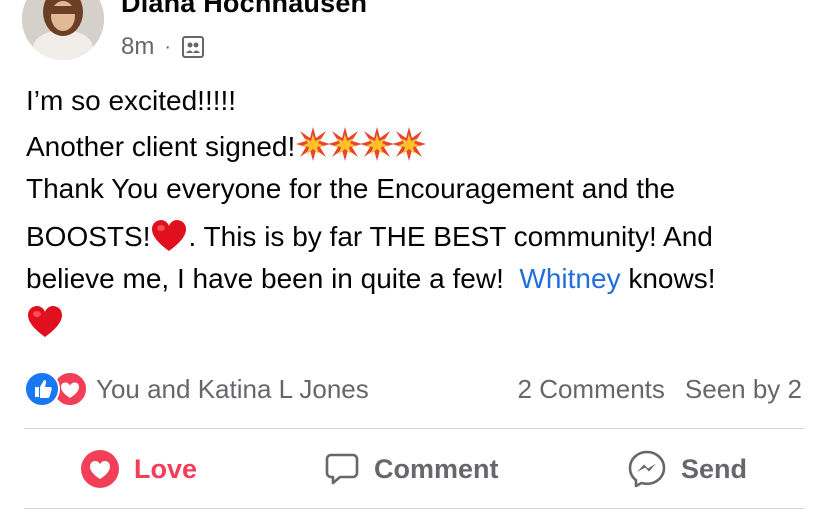  What do you see at coordinates (450, 236) in the screenshot?
I see `post-text-segment: . This is by far THE BEST community! And` at bounding box center [450, 236].